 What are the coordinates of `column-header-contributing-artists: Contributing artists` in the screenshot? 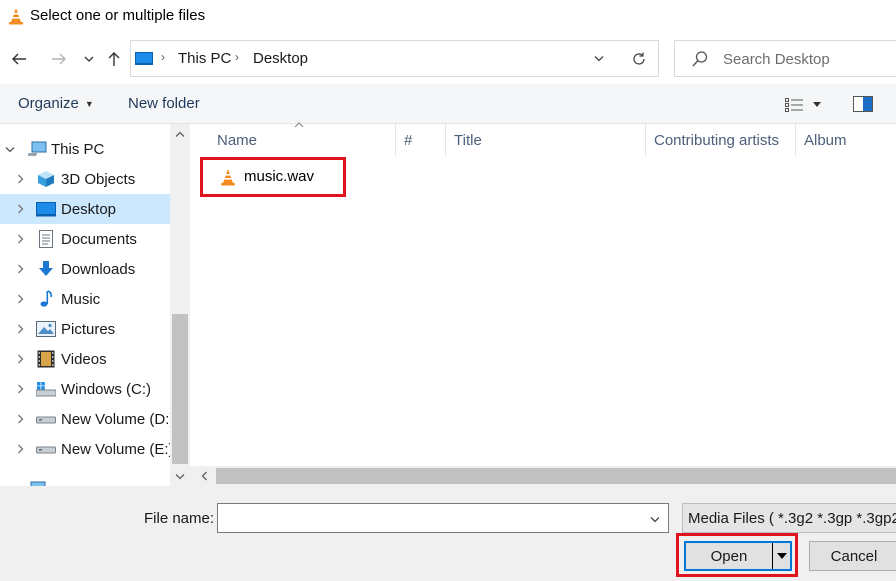 It's located at (721, 140).